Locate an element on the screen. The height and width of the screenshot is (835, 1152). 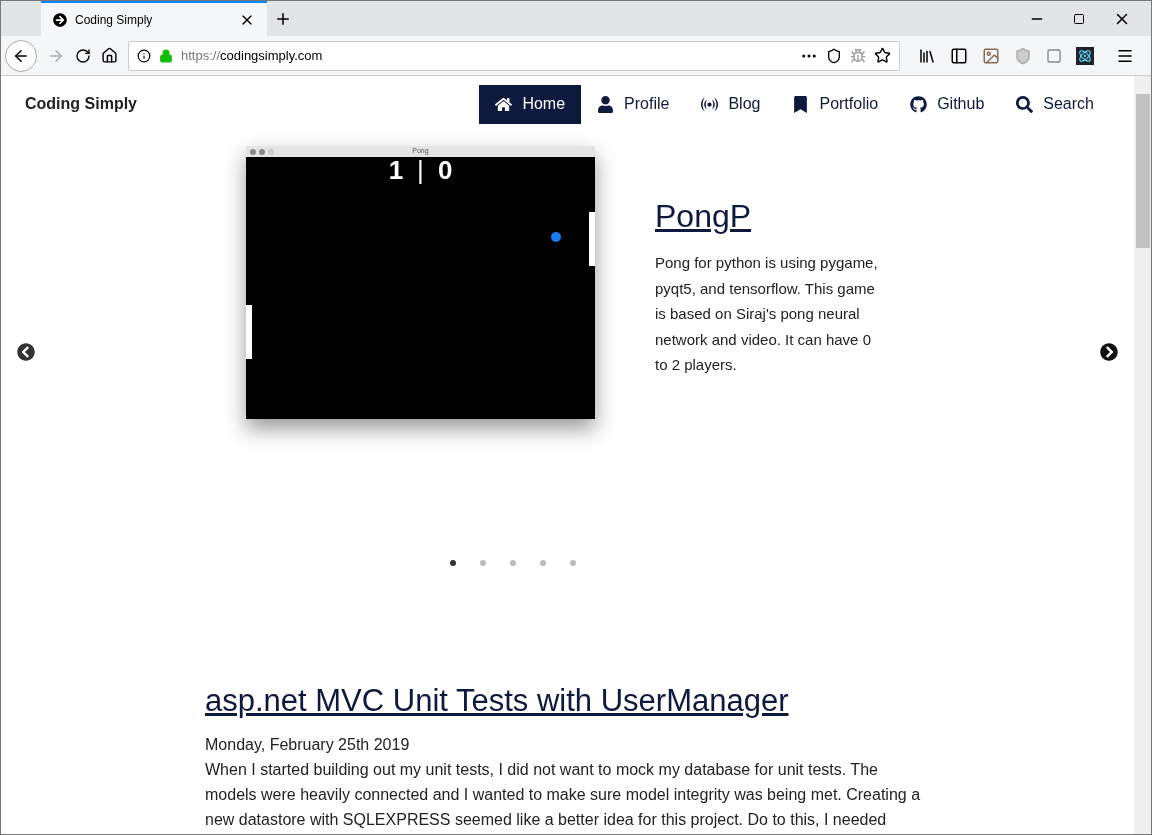
nav-link: Github is located at coordinates (947, 104).